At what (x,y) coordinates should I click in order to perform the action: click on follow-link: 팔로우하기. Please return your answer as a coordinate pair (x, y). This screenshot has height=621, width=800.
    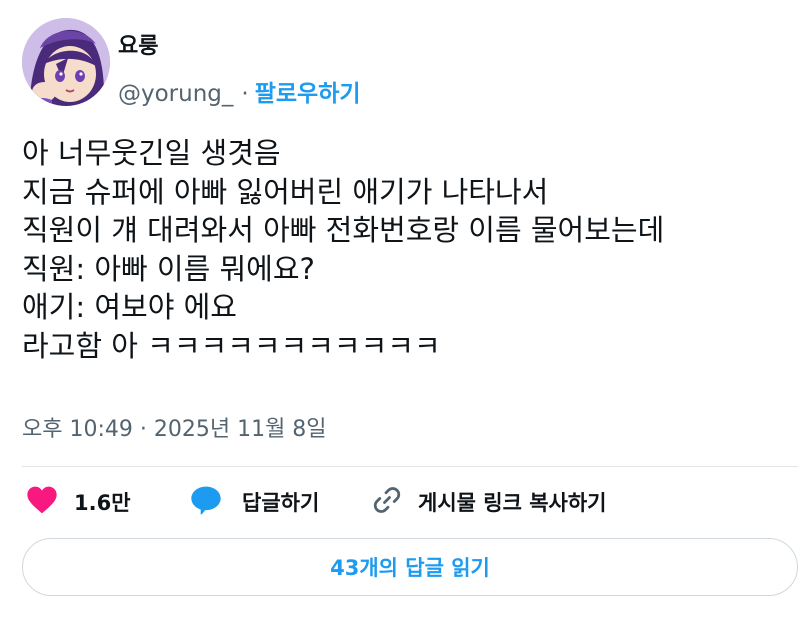
    Looking at the image, I should click on (308, 94).